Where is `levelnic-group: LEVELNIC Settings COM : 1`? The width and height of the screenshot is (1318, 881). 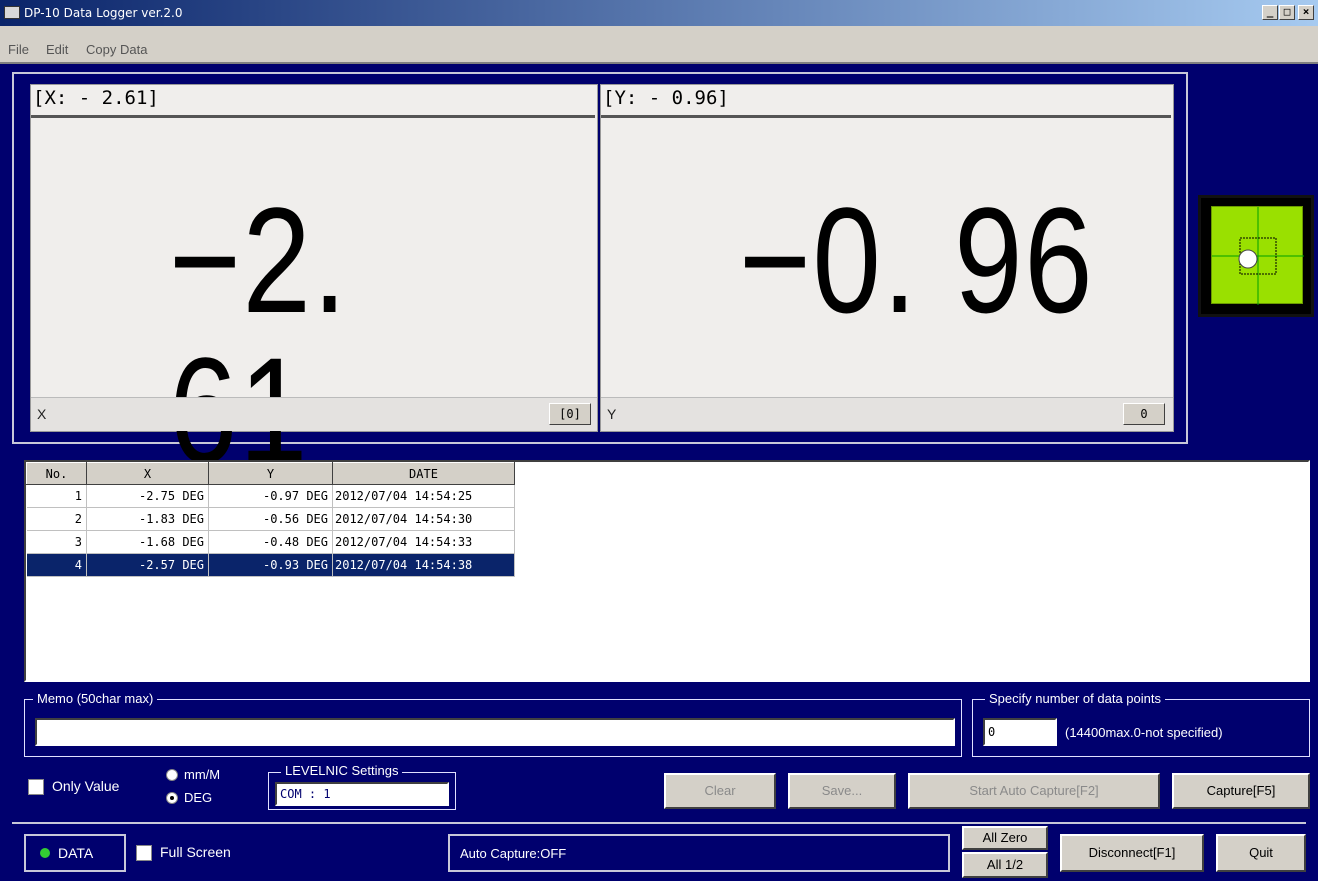
levelnic-group: LEVELNIC Settings COM : 1 is located at coordinates (362, 786).